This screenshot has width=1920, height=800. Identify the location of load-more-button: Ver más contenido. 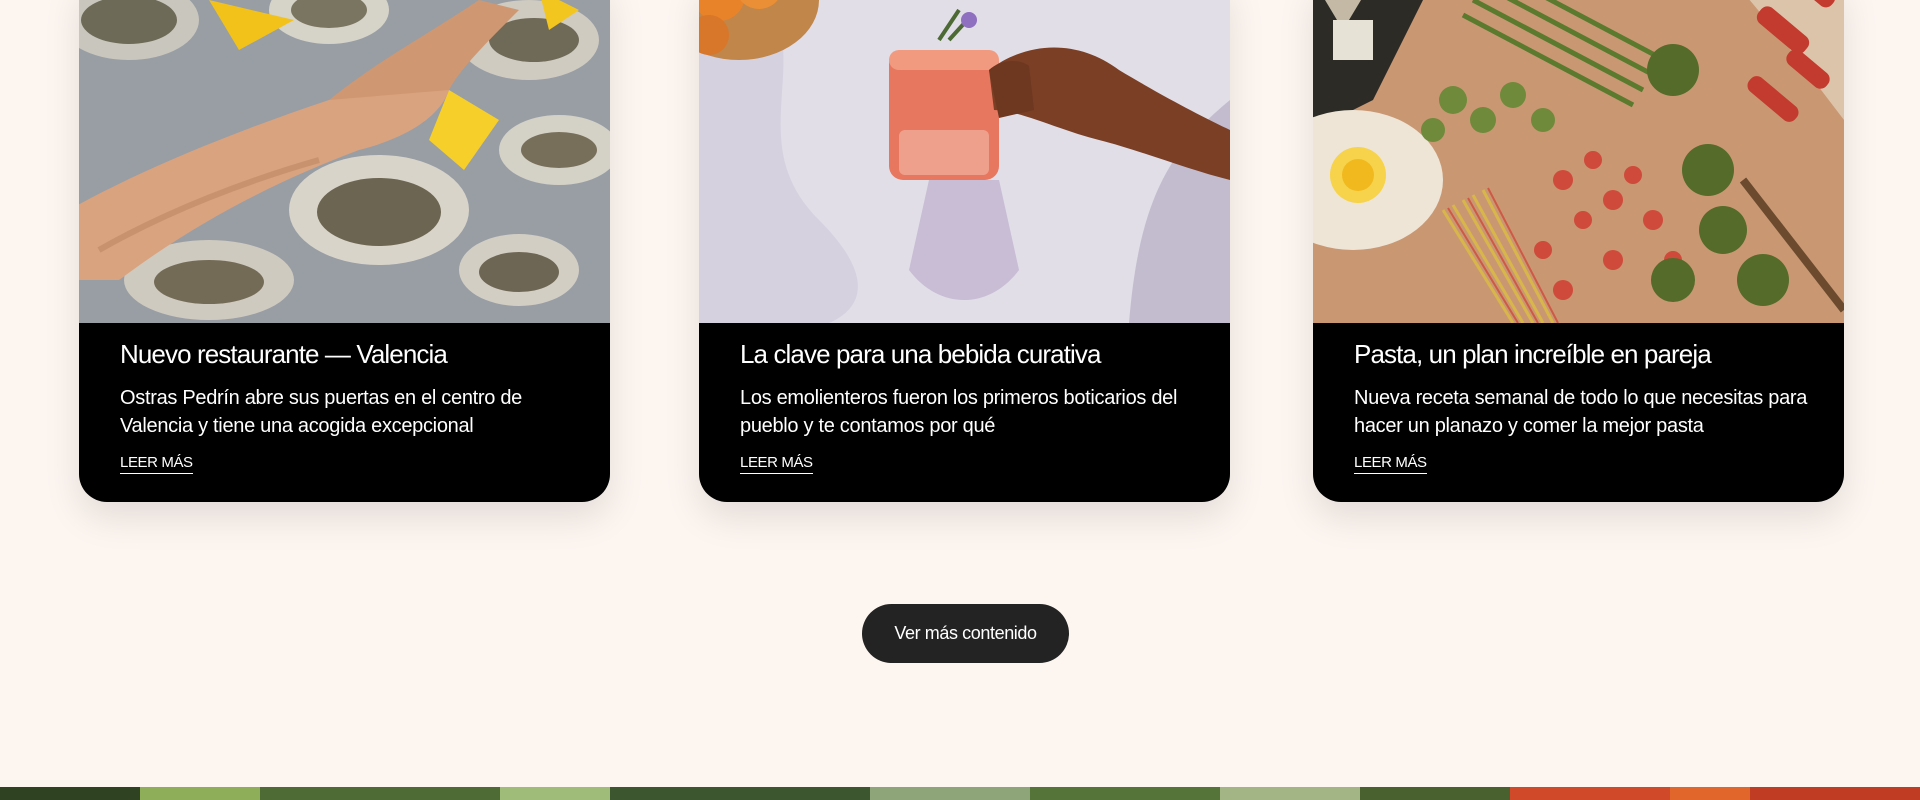
(965, 633).